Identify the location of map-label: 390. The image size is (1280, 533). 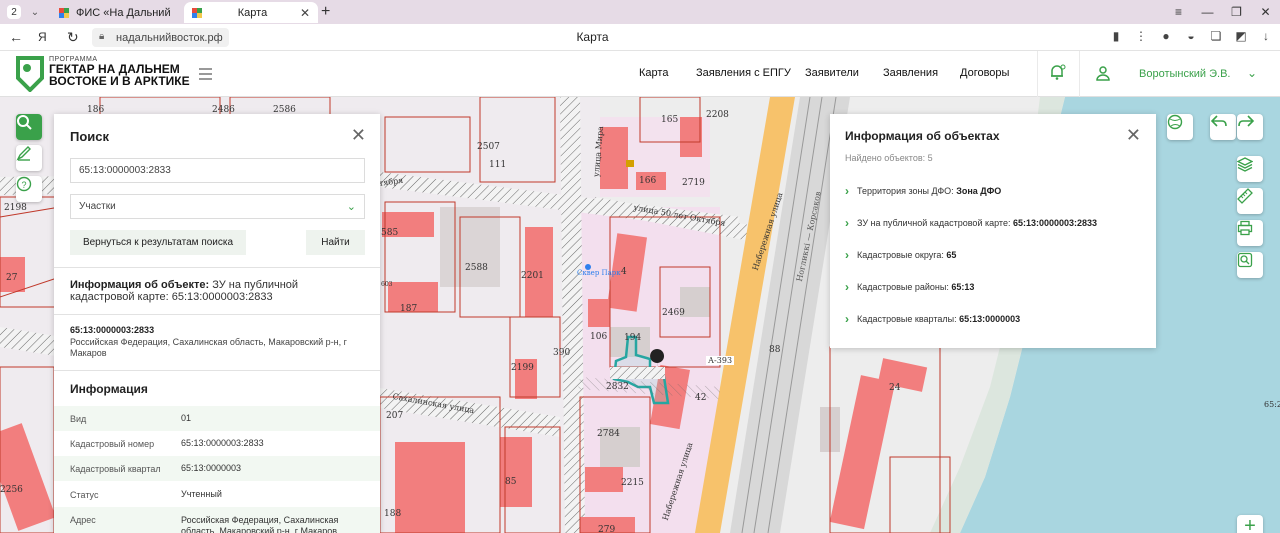
(562, 353).